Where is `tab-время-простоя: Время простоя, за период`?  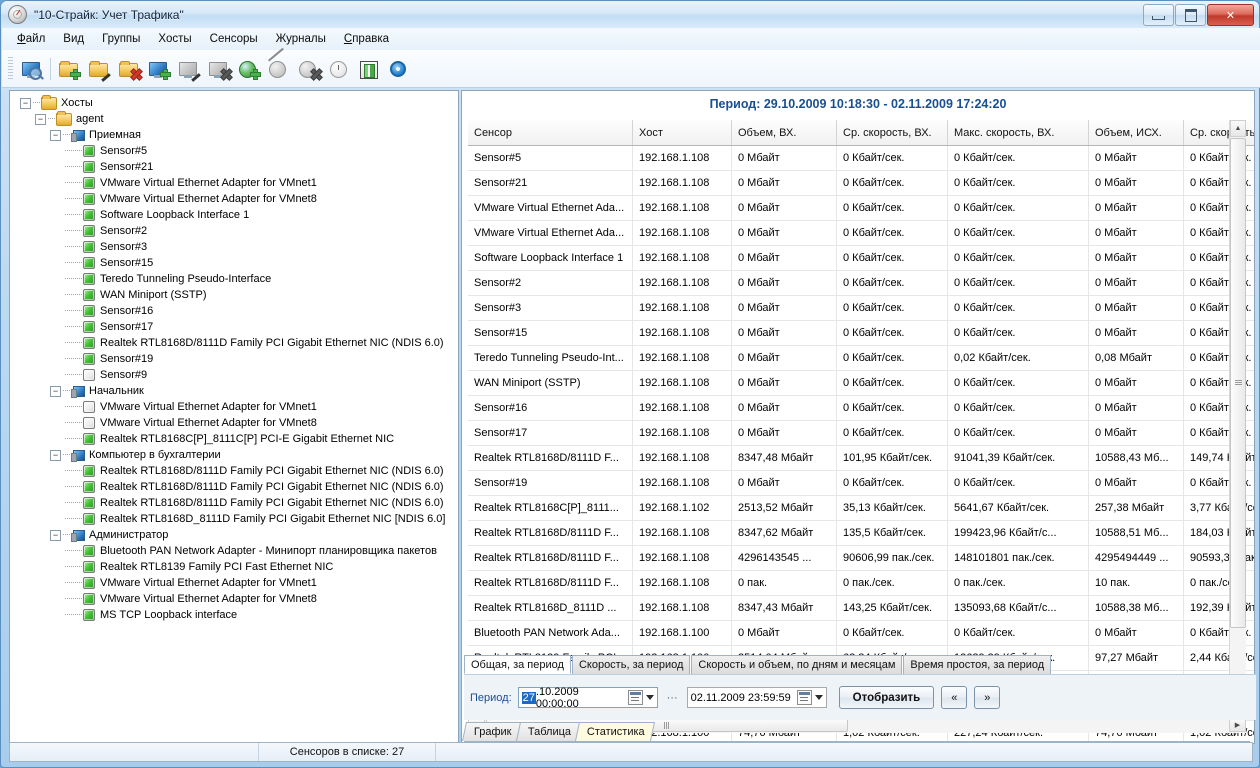 tab-время-простоя: Время простоя, за период is located at coordinates (977, 664).